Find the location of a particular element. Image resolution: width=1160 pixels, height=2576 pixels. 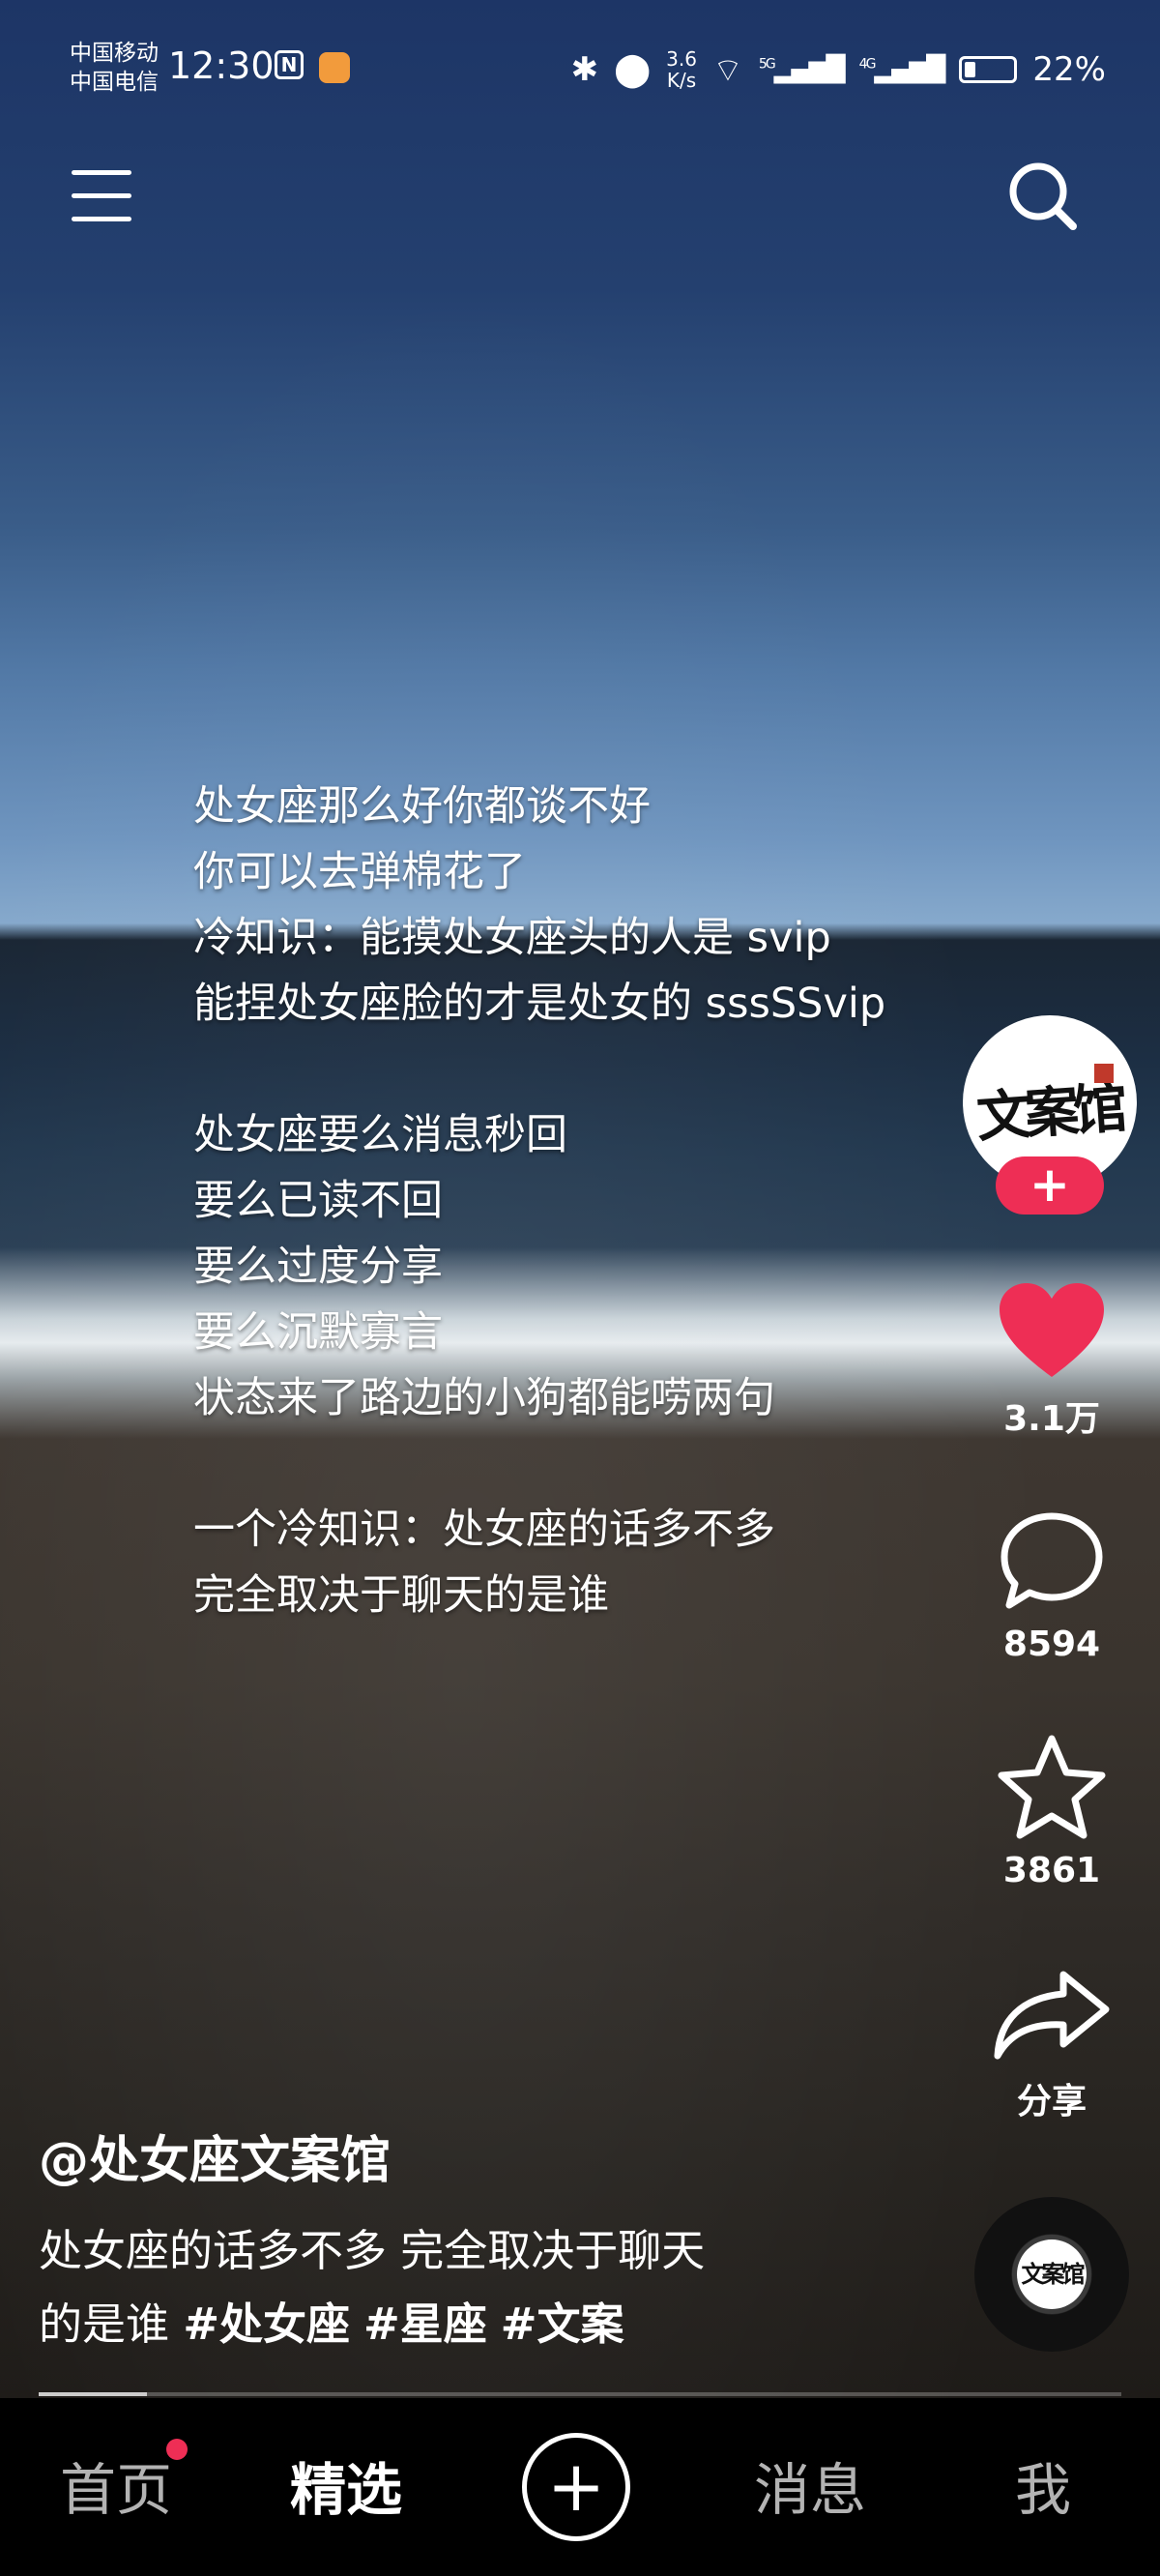

lyric-line: 处女座那么好你都谈不好 is located at coordinates (422, 806).